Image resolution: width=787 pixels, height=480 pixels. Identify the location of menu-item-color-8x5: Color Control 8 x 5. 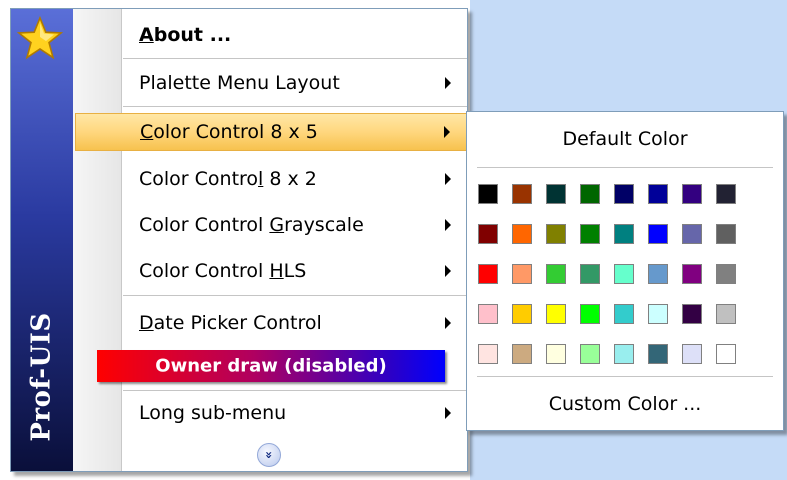
(271, 132).